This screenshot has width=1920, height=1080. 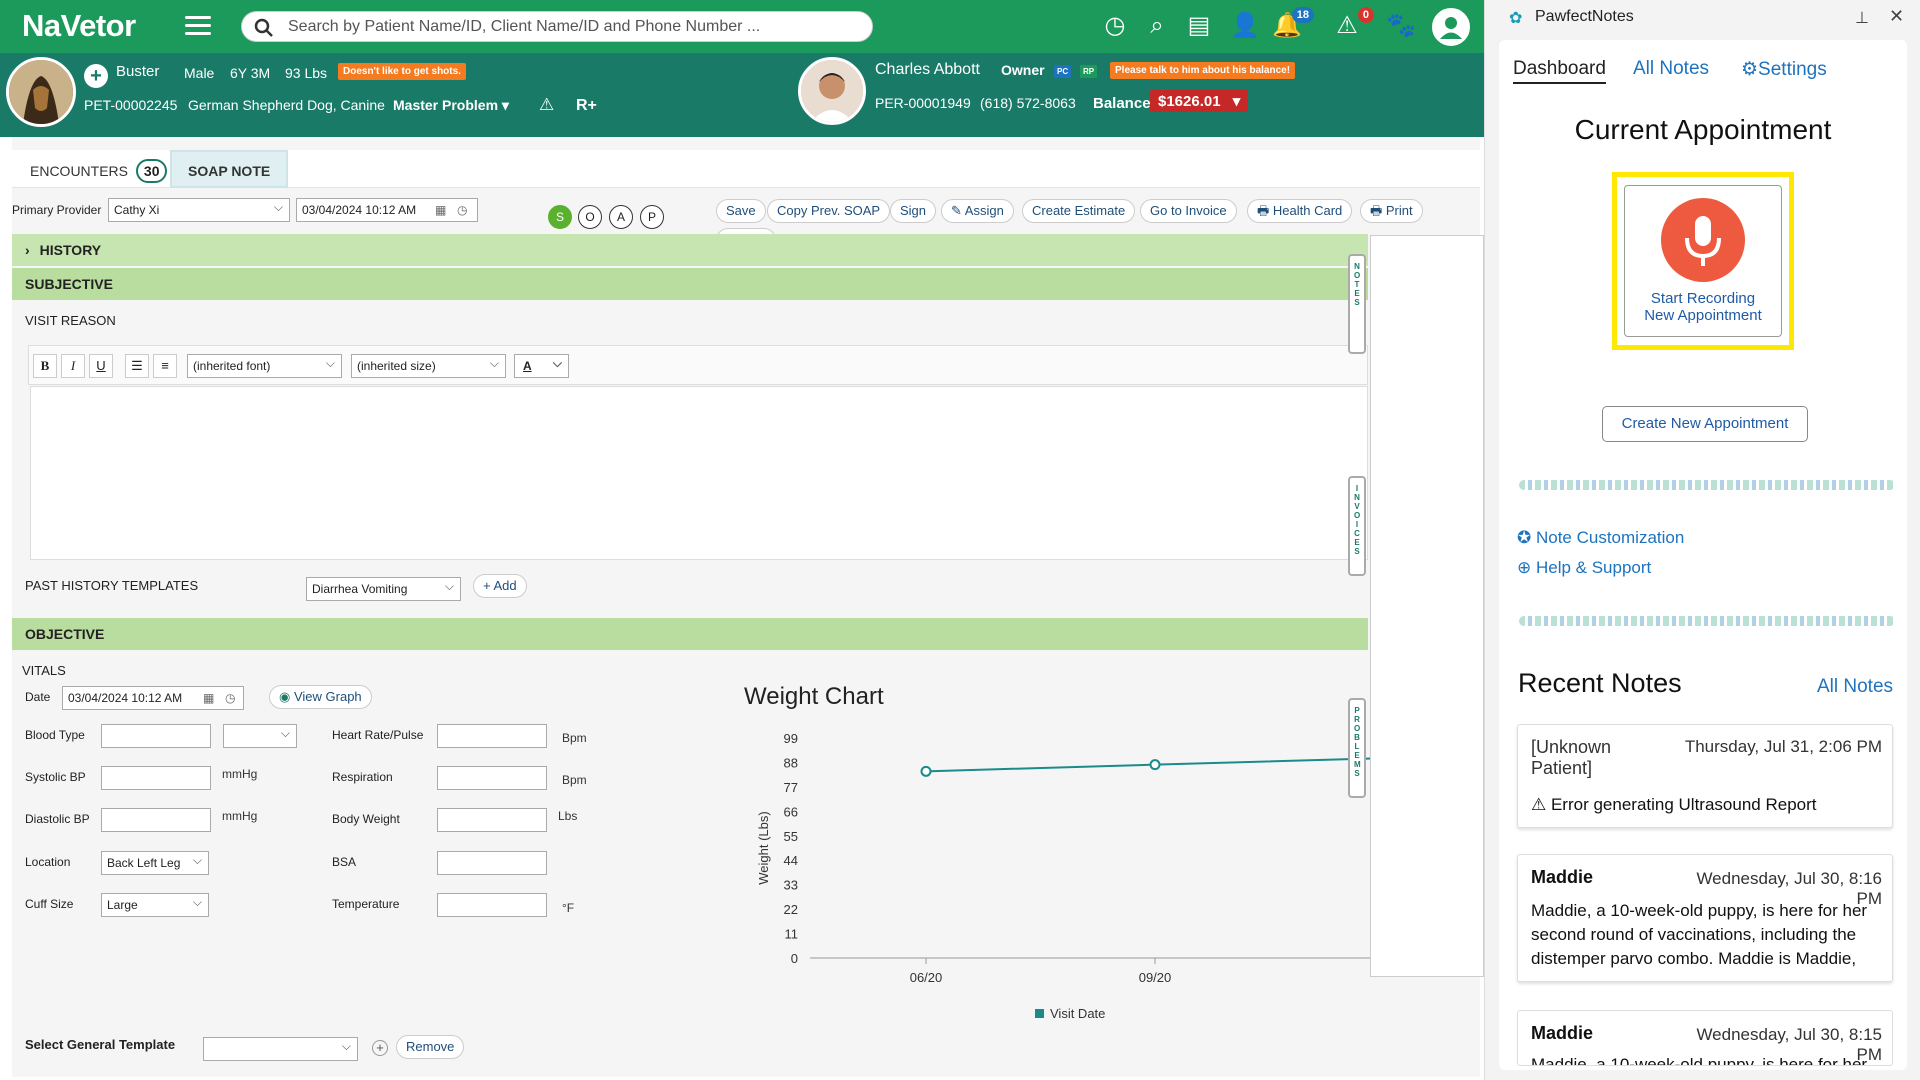 I want to click on text-color-select: A, so click(x=541, y=366).